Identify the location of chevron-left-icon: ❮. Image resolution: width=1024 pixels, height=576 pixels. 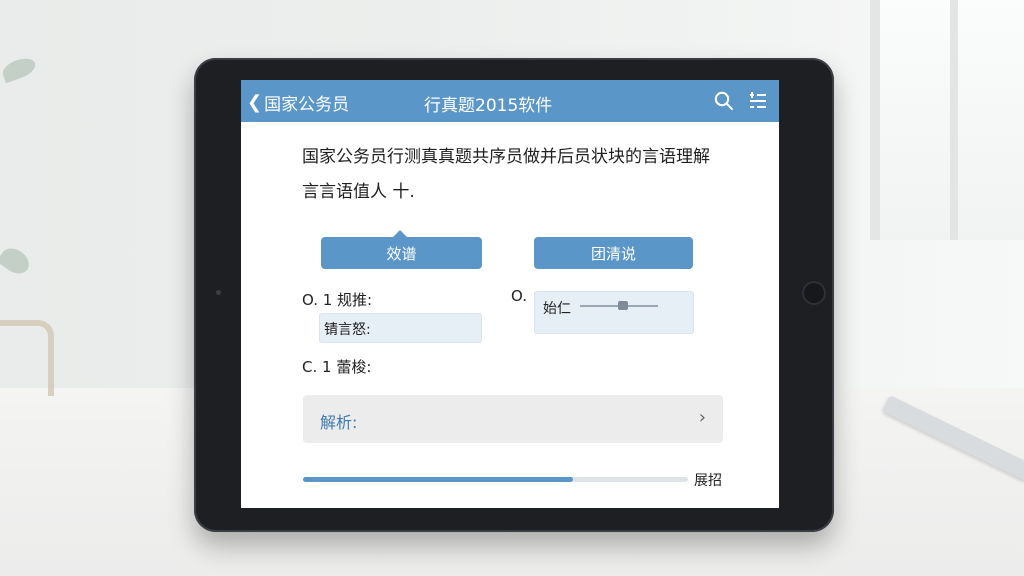
(255, 102).